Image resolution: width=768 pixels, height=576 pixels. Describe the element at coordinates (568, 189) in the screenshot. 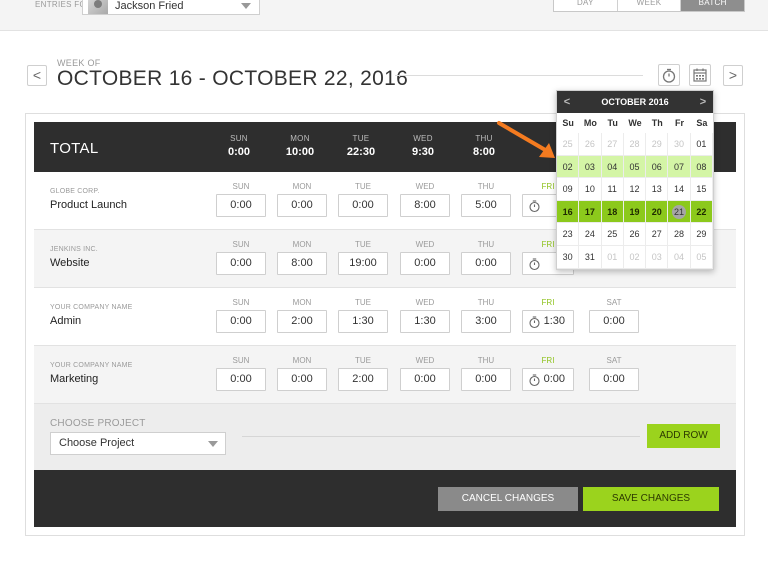

I see `calendar-day: 09` at that location.